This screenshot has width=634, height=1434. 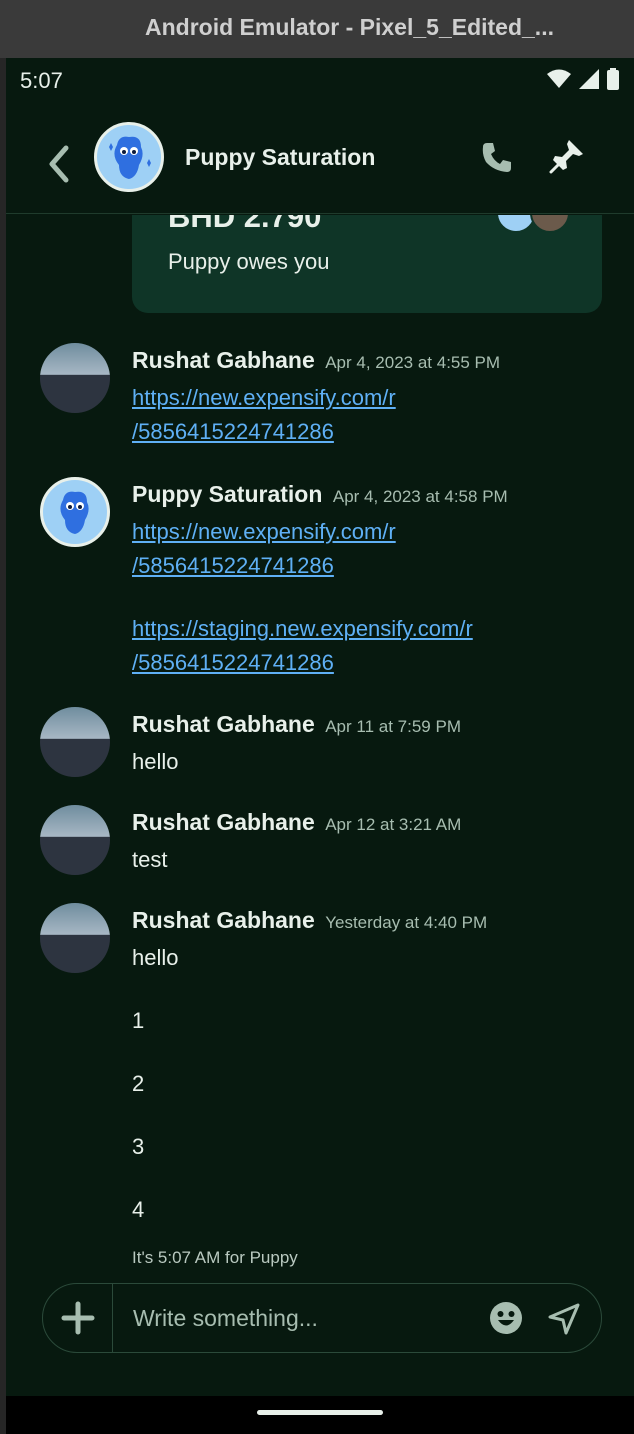 I want to click on signal-icon, so click(x=589, y=79).